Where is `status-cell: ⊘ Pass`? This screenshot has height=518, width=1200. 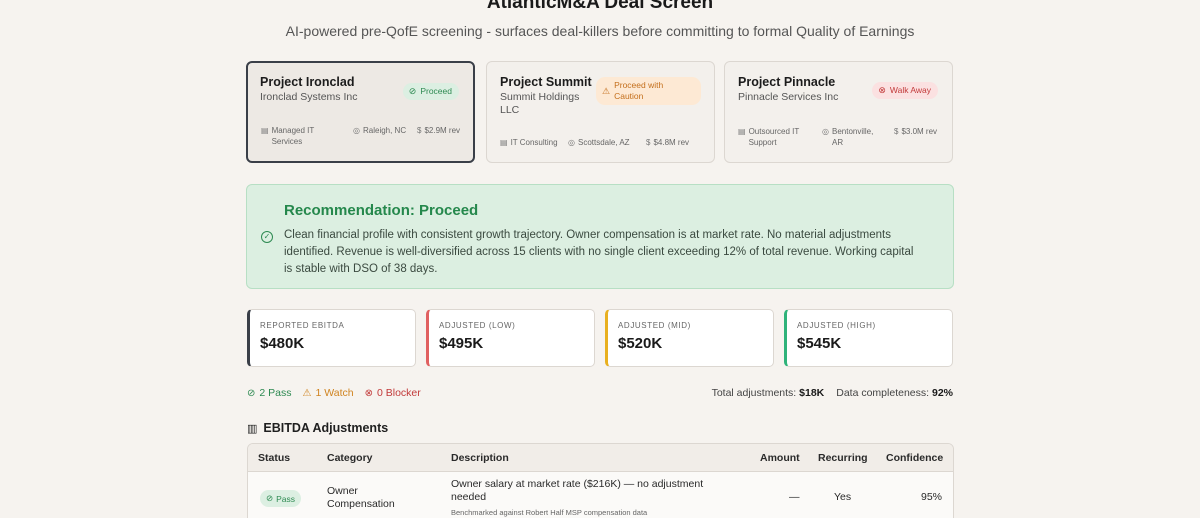
status-cell: ⊘ Pass is located at coordinates (281, 498).